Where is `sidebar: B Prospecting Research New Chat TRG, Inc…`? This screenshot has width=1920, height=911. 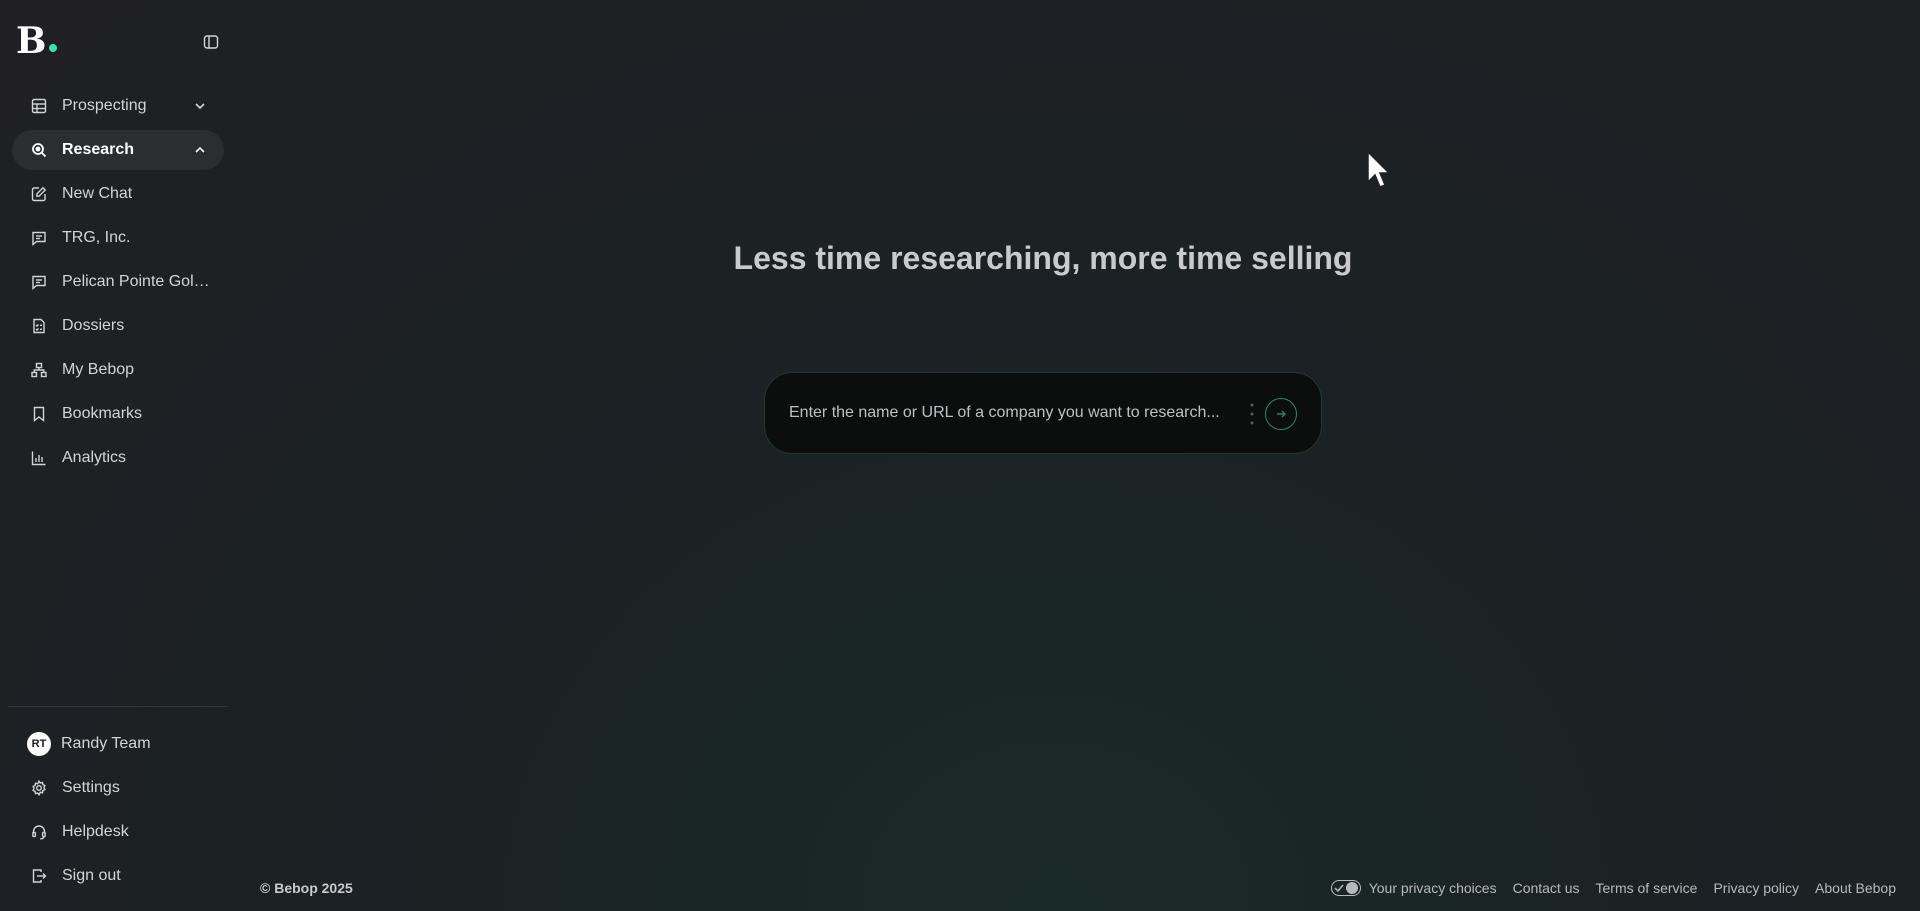
sidebar: B Prospecting Research New Chat TRG, Inc… is located at coordinates (118, 455).